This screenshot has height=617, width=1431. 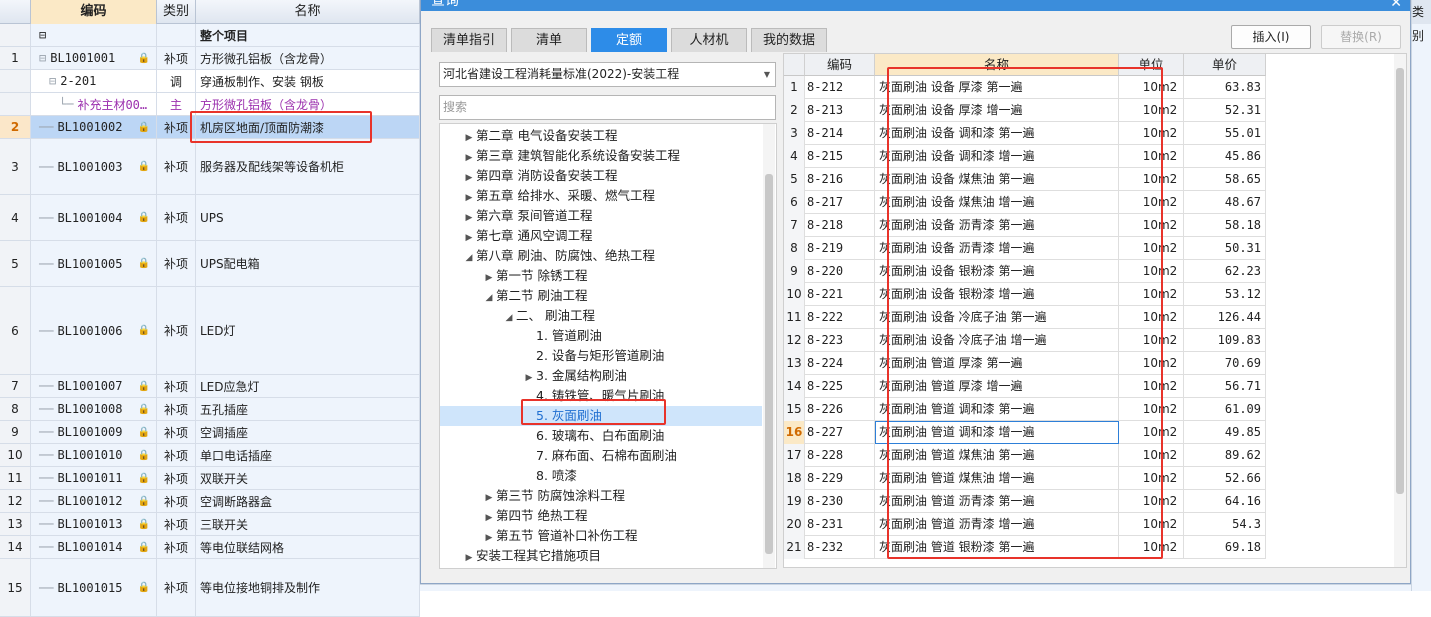 I want to click on tree-node: ▶ 第五节 管道补口补伤工程, so click(x=601, y=536).